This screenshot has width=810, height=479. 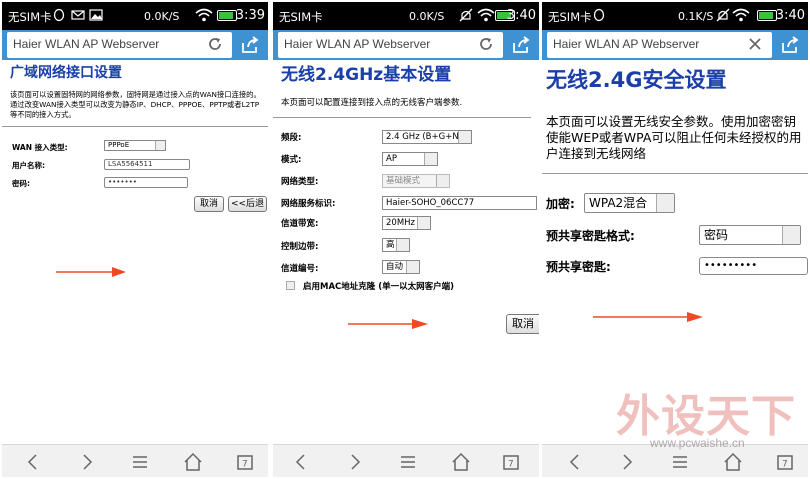 What do you see at coordinates (716, 235) in the screenshot?
I see `psk-format-value: 密码` at bounding box center [716, 235].